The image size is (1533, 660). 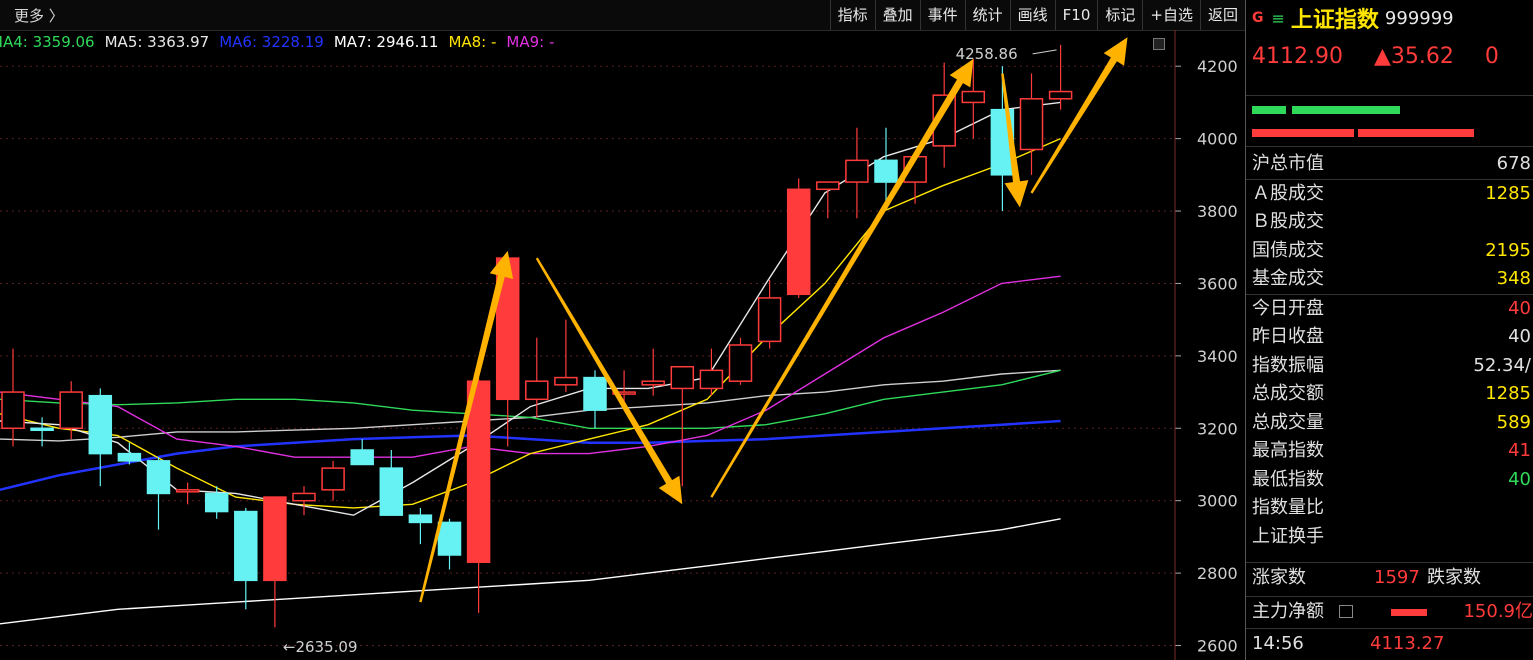 What do you see at coordinates (1217, 139) in the screenshot?
I see `y-tick-label: 4000` at bounding box center [1217, 139].